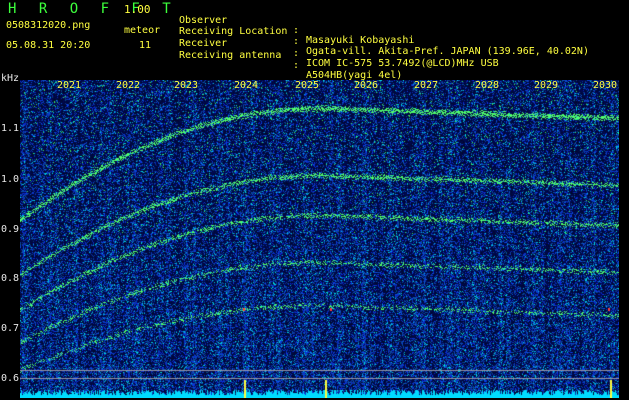 The width and height of the screenshot is (629, 400). I want to click on x-tick-label: 2022, so click(128, 85).